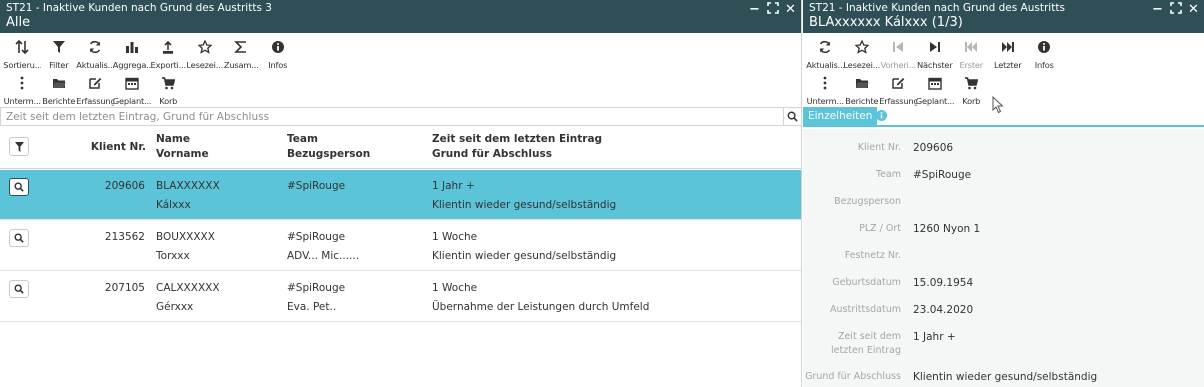  What do you see at coordinates (124, 288) in the screenshot?
I see `cell-klient-nr: 207105` at bounding box center [124, 288].